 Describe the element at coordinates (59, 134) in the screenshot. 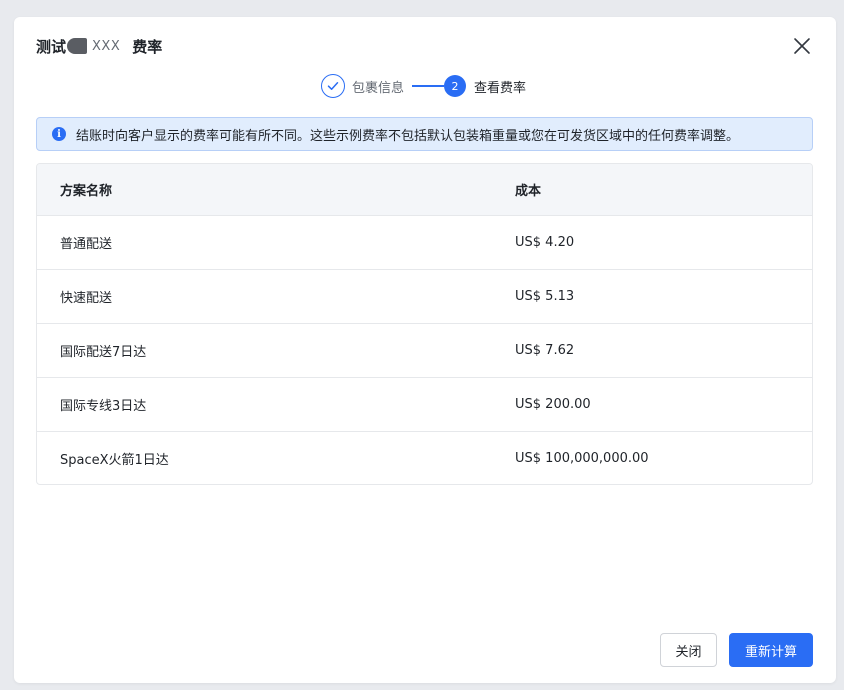

I see `info-icon: i` at that location.